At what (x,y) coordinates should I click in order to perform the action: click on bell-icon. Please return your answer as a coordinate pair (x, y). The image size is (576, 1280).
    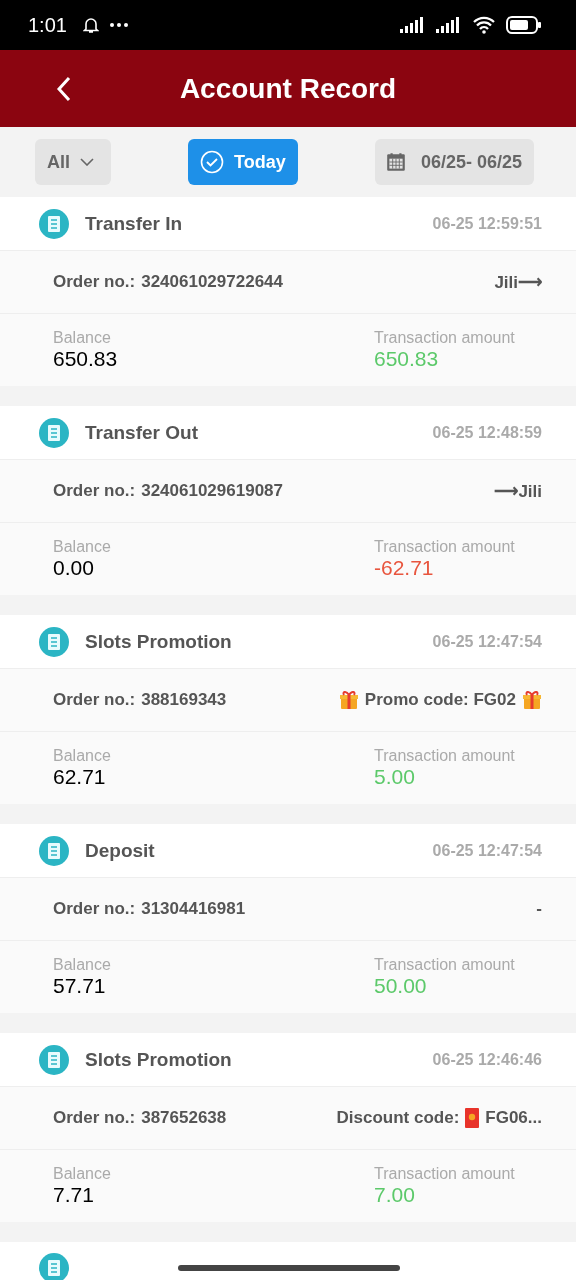
    Looking at the image, I should click on (90, 25).